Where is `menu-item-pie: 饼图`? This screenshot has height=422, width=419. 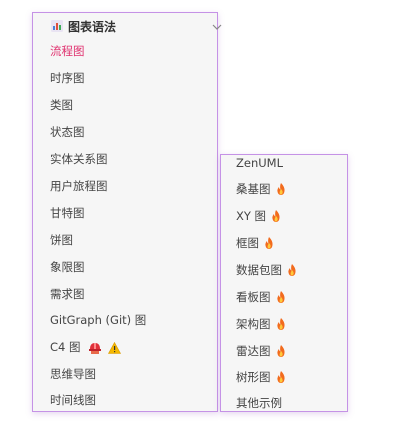 menu-item-pie: 饼图 is located at coordinates (61, 240).